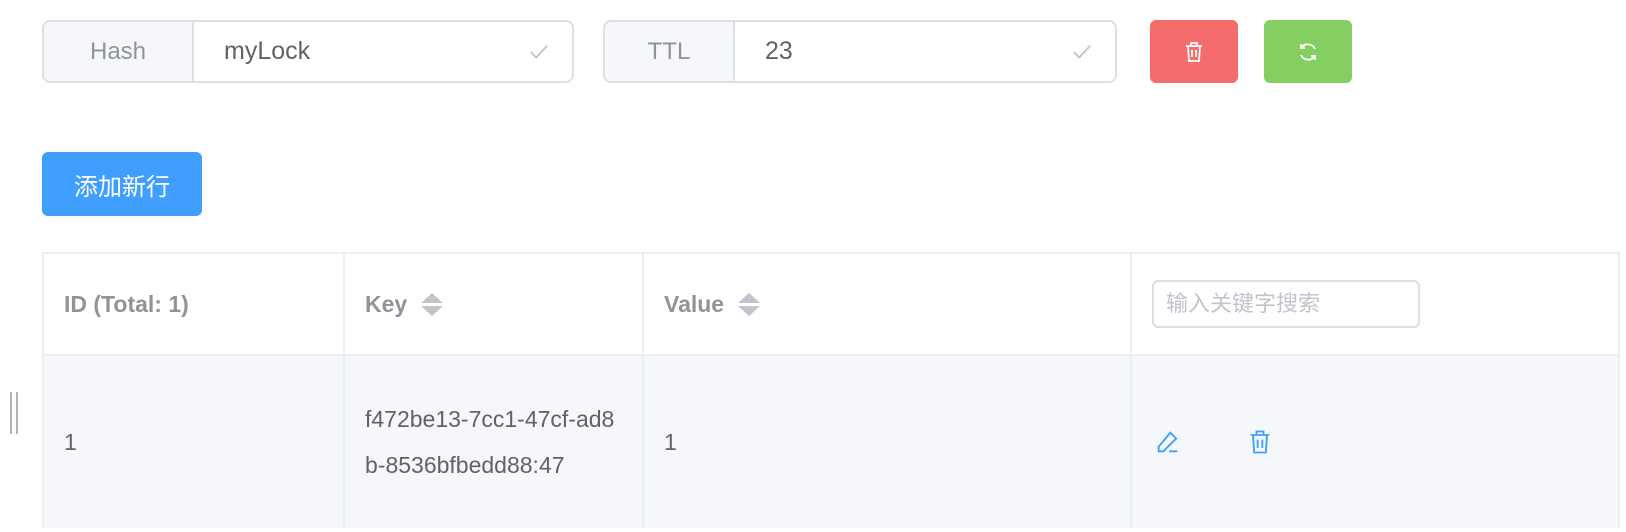  Describe the element at coordinates (122, 184) in the screenshot. I see `add-row-button: 添加新行` at that location.